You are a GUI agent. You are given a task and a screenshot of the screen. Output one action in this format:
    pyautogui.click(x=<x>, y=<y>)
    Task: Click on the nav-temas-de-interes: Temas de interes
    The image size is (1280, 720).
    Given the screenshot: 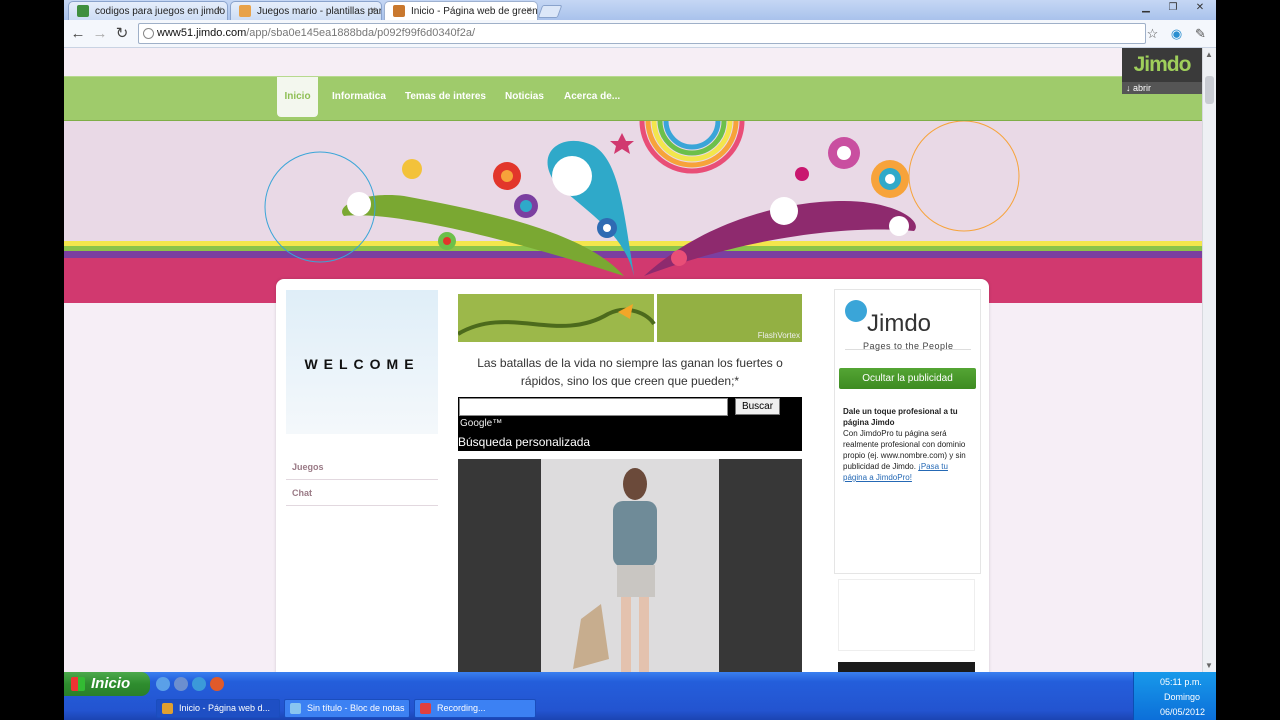 What is the action you would take?
    pyautogui.click(x=445, y=97)
    